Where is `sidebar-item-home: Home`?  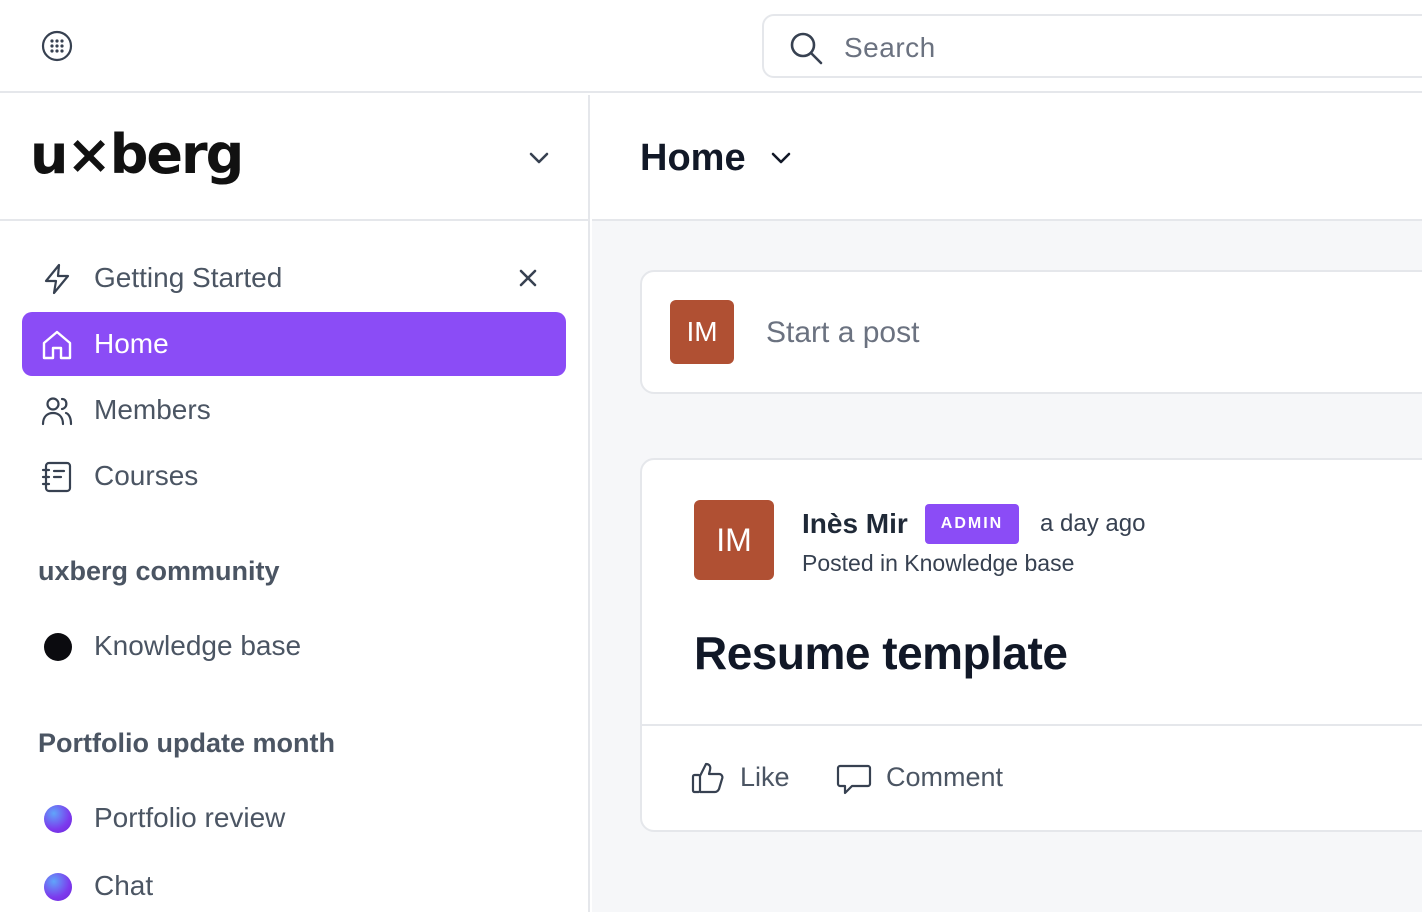 sidebar-item-home: Home is located at coordinates (294, 344).